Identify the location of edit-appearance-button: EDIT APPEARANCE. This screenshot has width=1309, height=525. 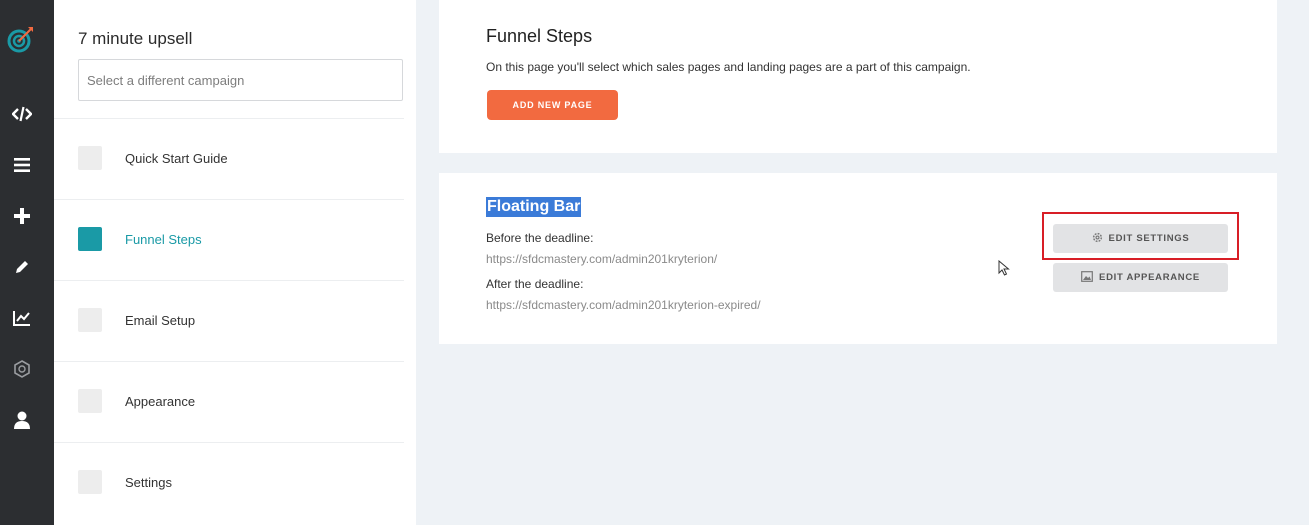
(1140, 277).